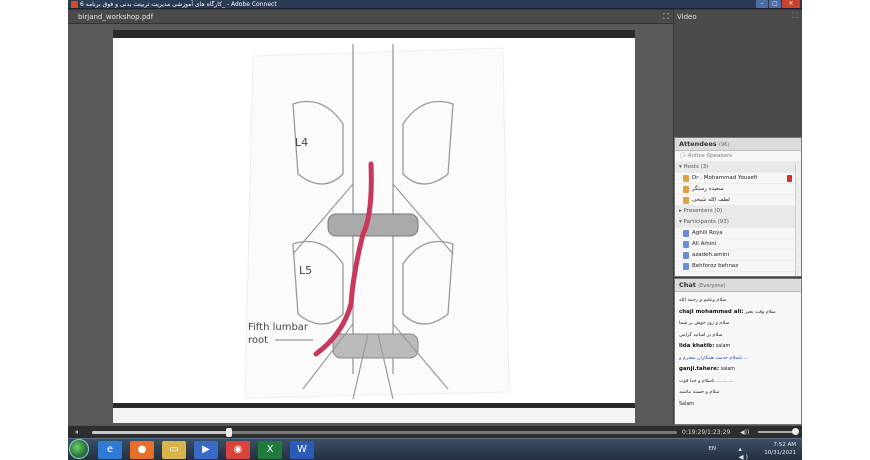  Describe the element at coordinates (738, 222) in the screenshot. I see `participants-section: ▾ Participants (93)` at that location.